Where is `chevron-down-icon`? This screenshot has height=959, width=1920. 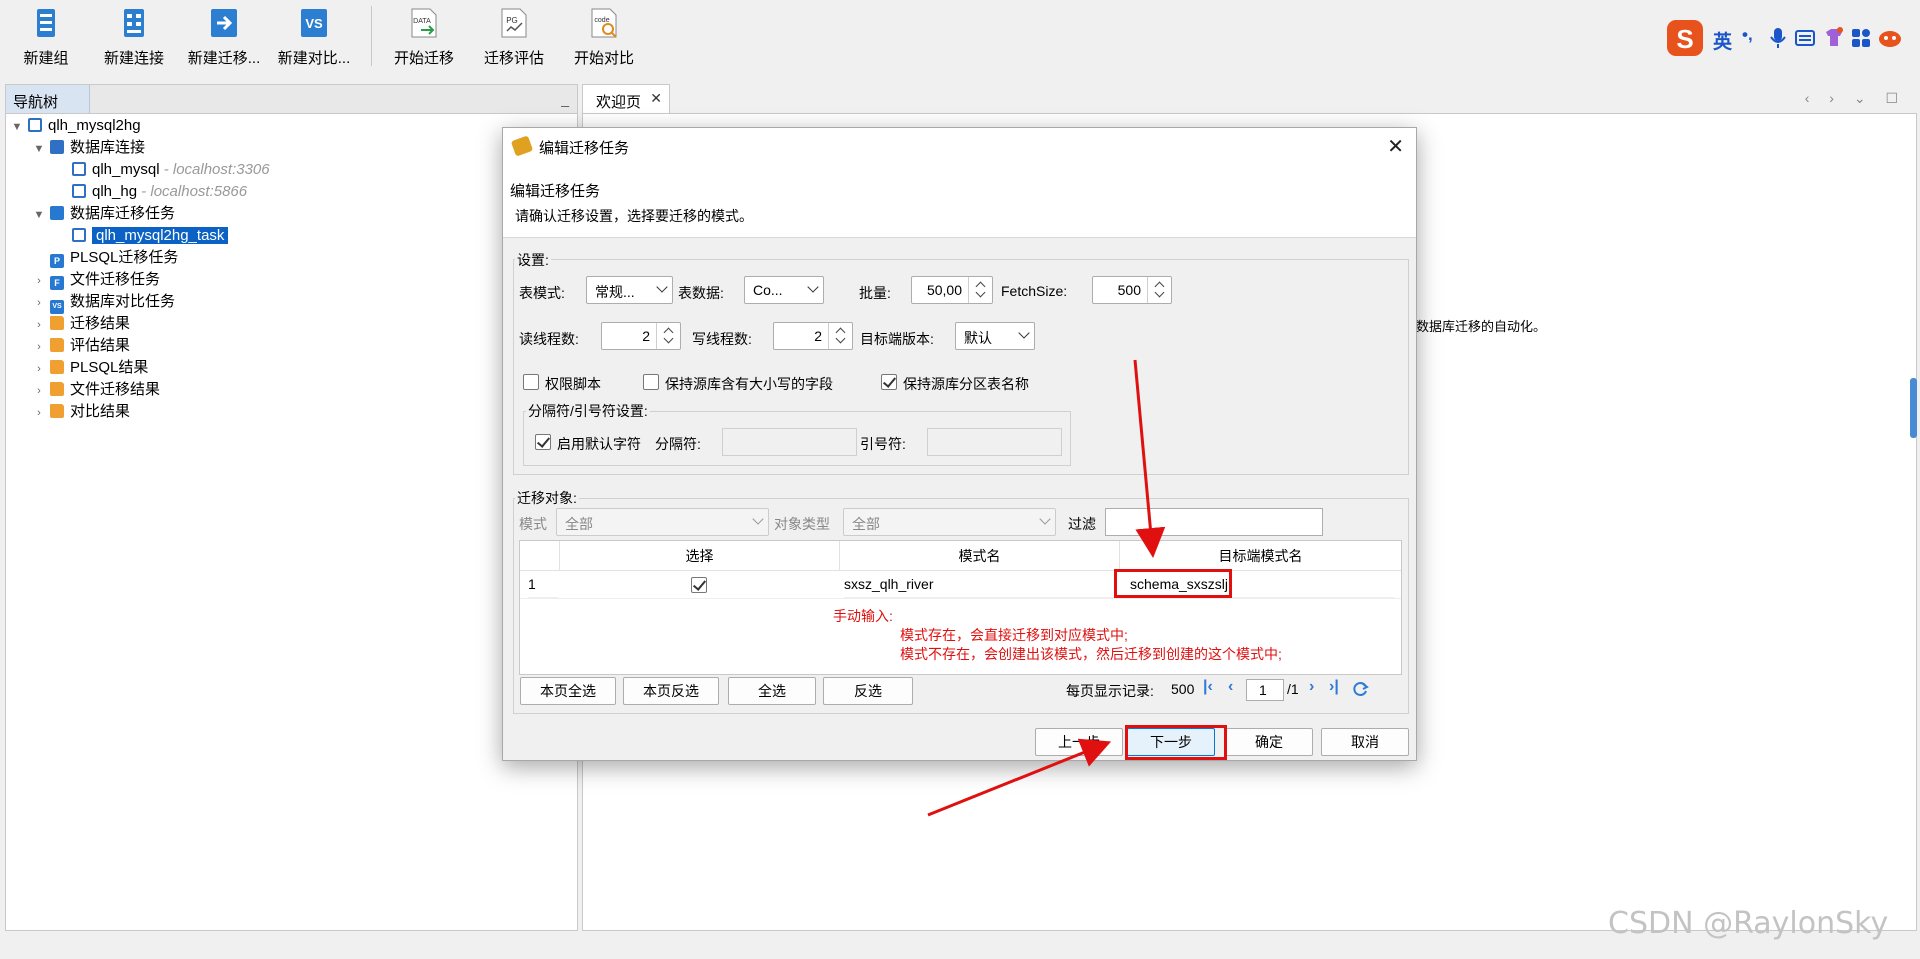
chevron-down-icon is located at coordinates (1045, 519).